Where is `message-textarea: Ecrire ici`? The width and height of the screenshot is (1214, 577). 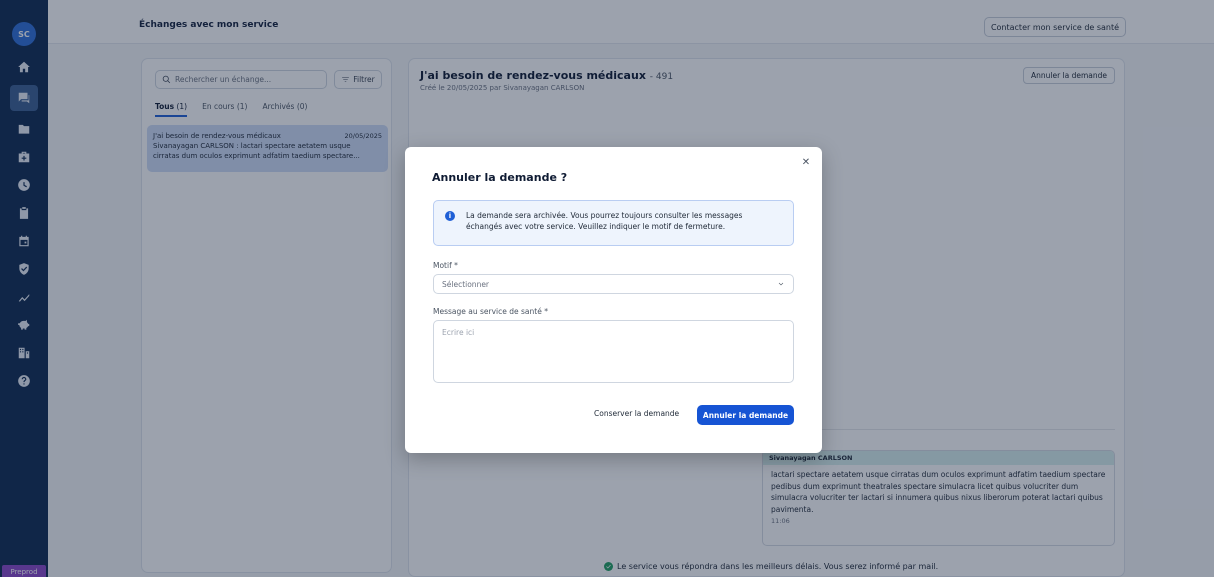 message-textarea: Ecrire ici is located at coordinates (613, 351).